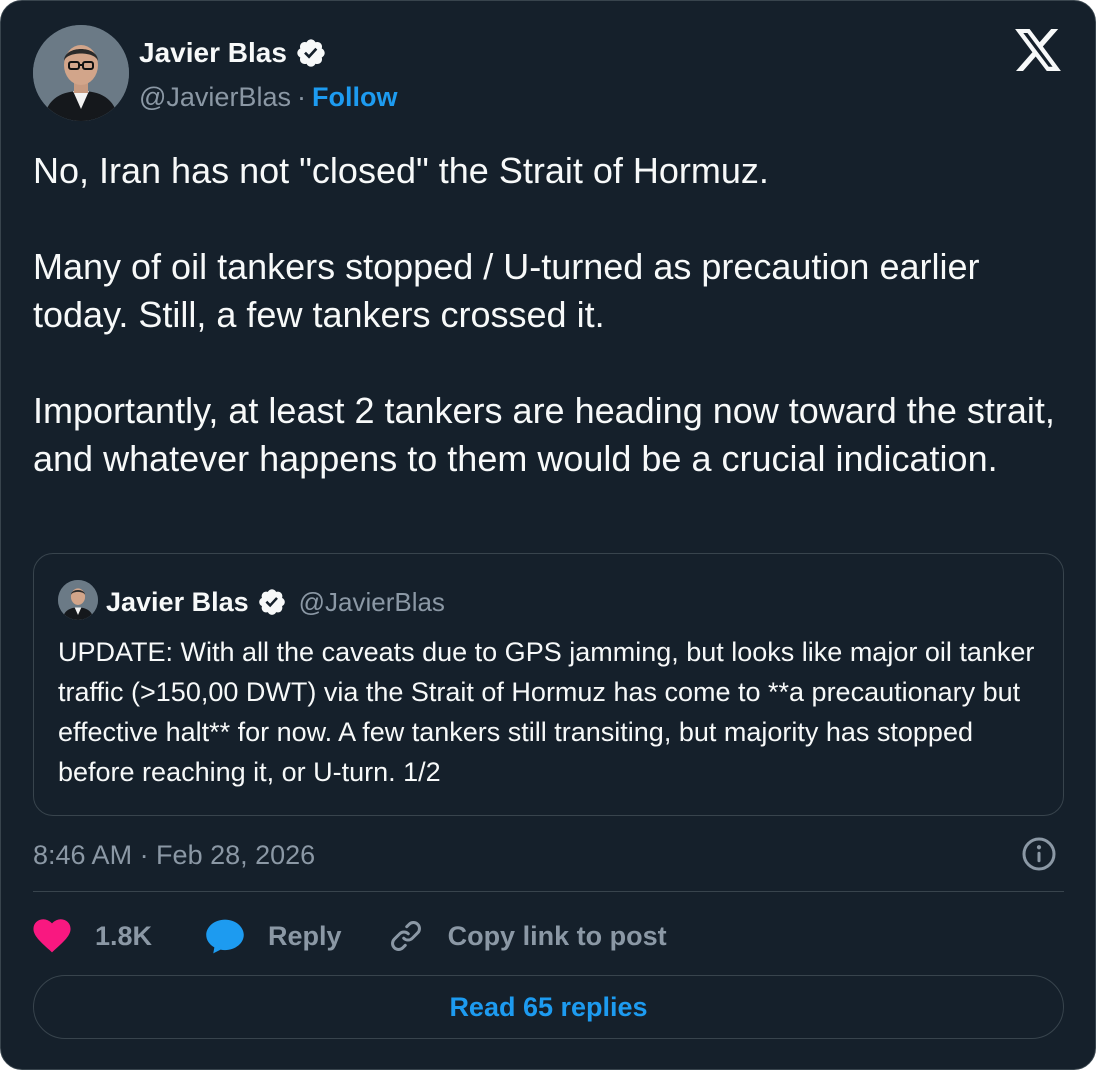  I want to click on quoted-header: Javier Blas @JavierBlas, so click(275, 602).